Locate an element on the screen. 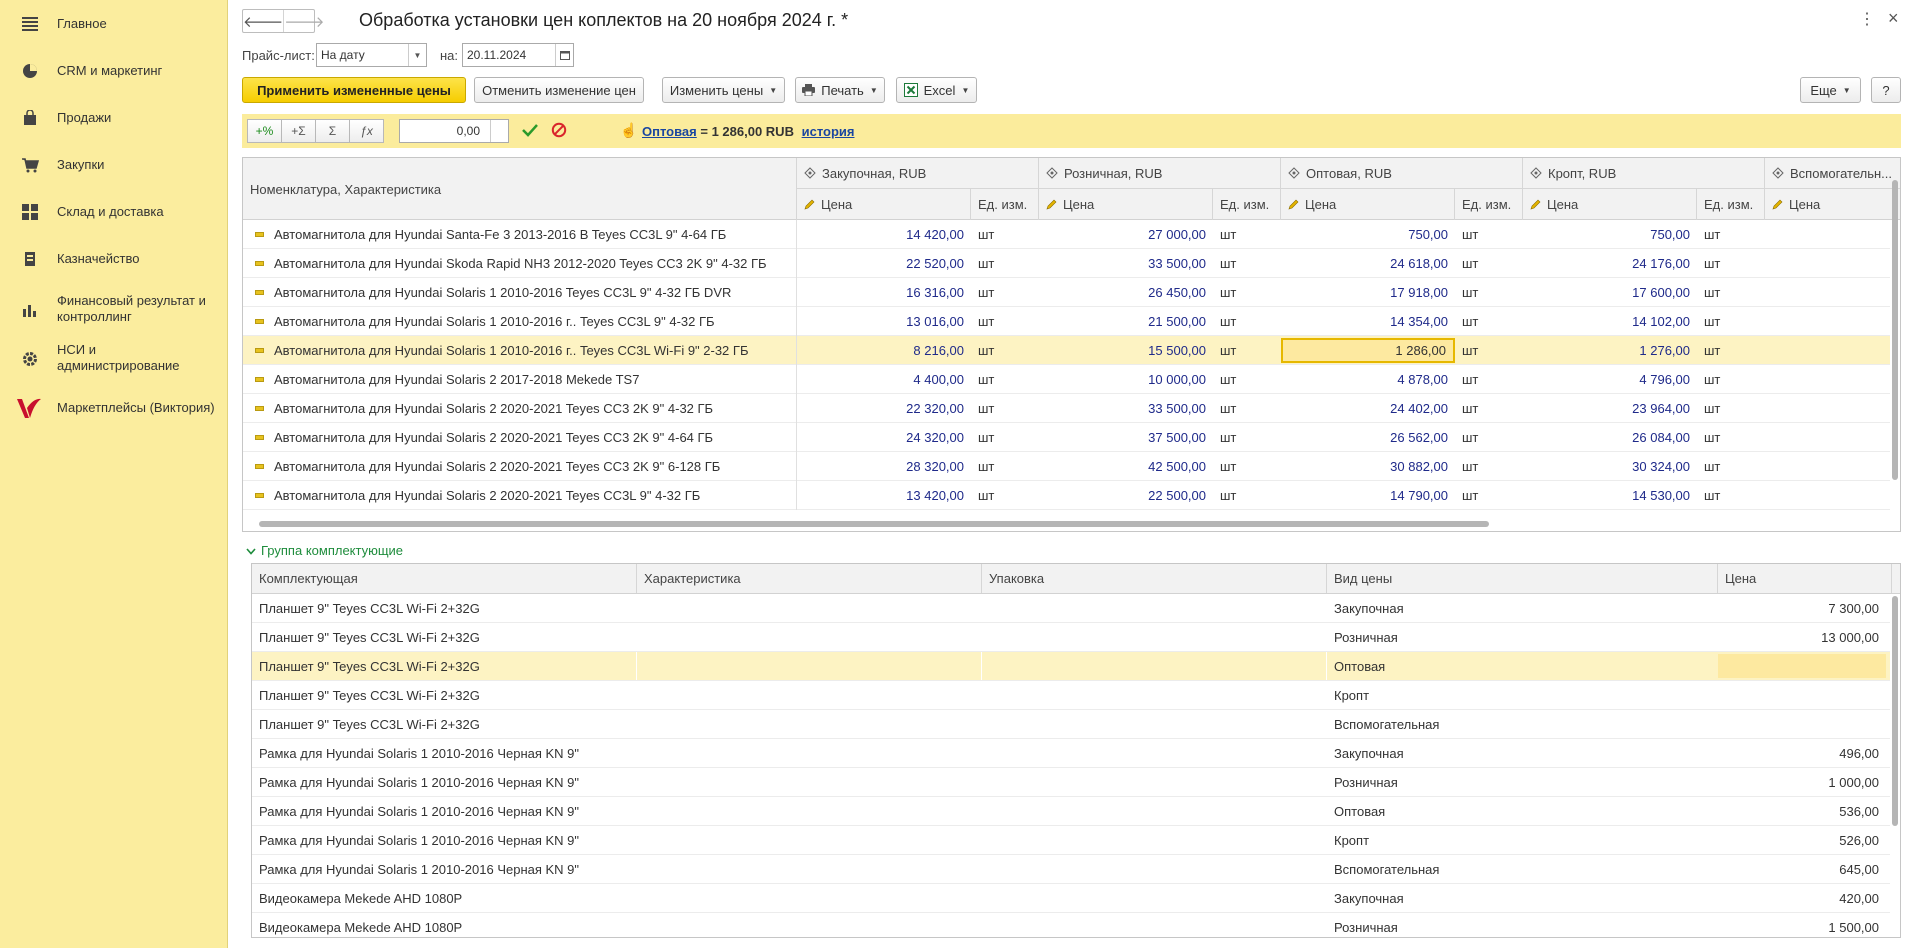  cell-price: 420,00 is located at coordinates (1802, 898).